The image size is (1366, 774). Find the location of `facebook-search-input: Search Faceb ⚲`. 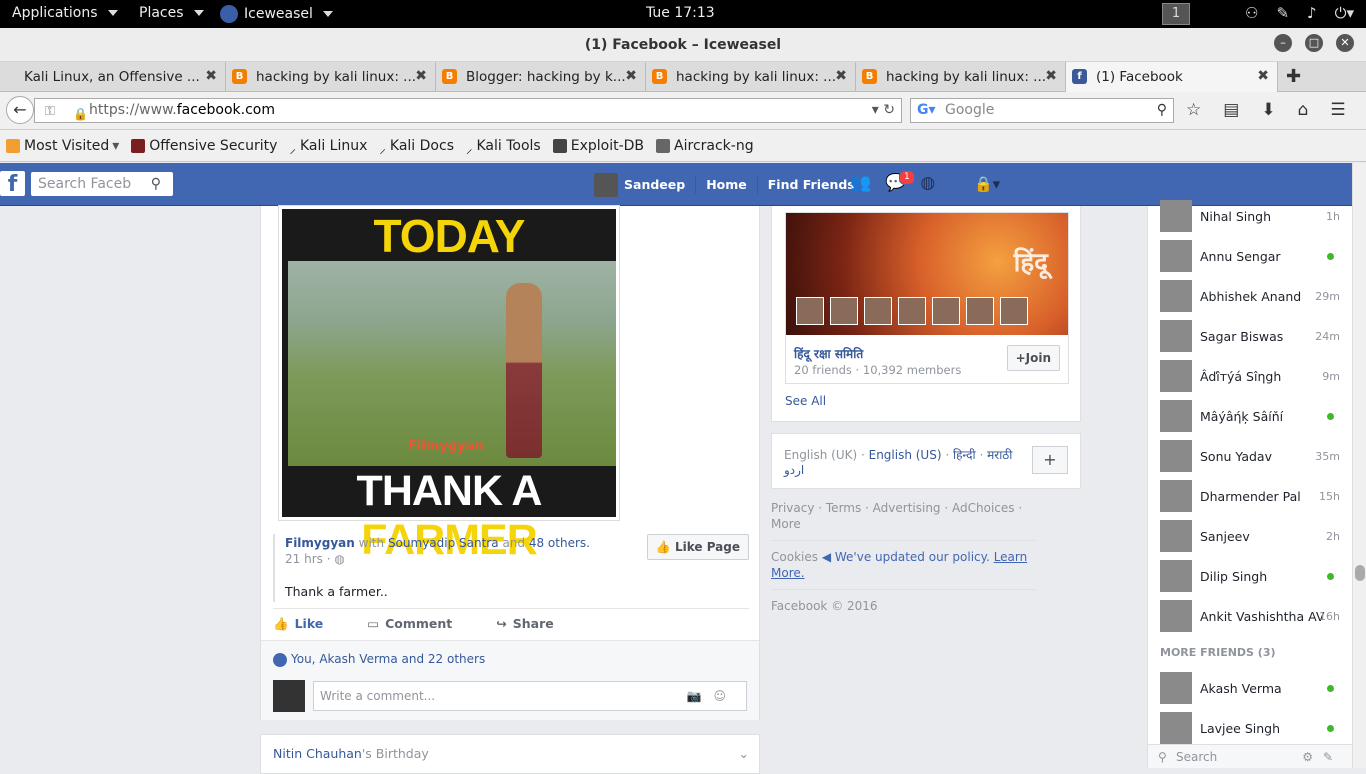

facebook-search-input: Search Faceb ⚲ is located at coordinates (102, 184).